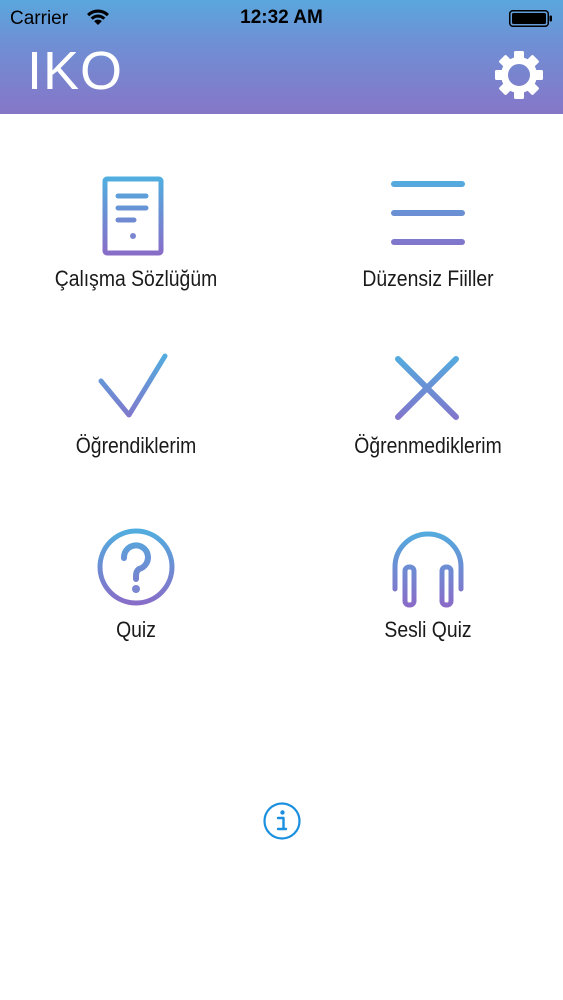  I want to click on menu-item-label: Çalışma Sözlüğüm, so click(136, 278).